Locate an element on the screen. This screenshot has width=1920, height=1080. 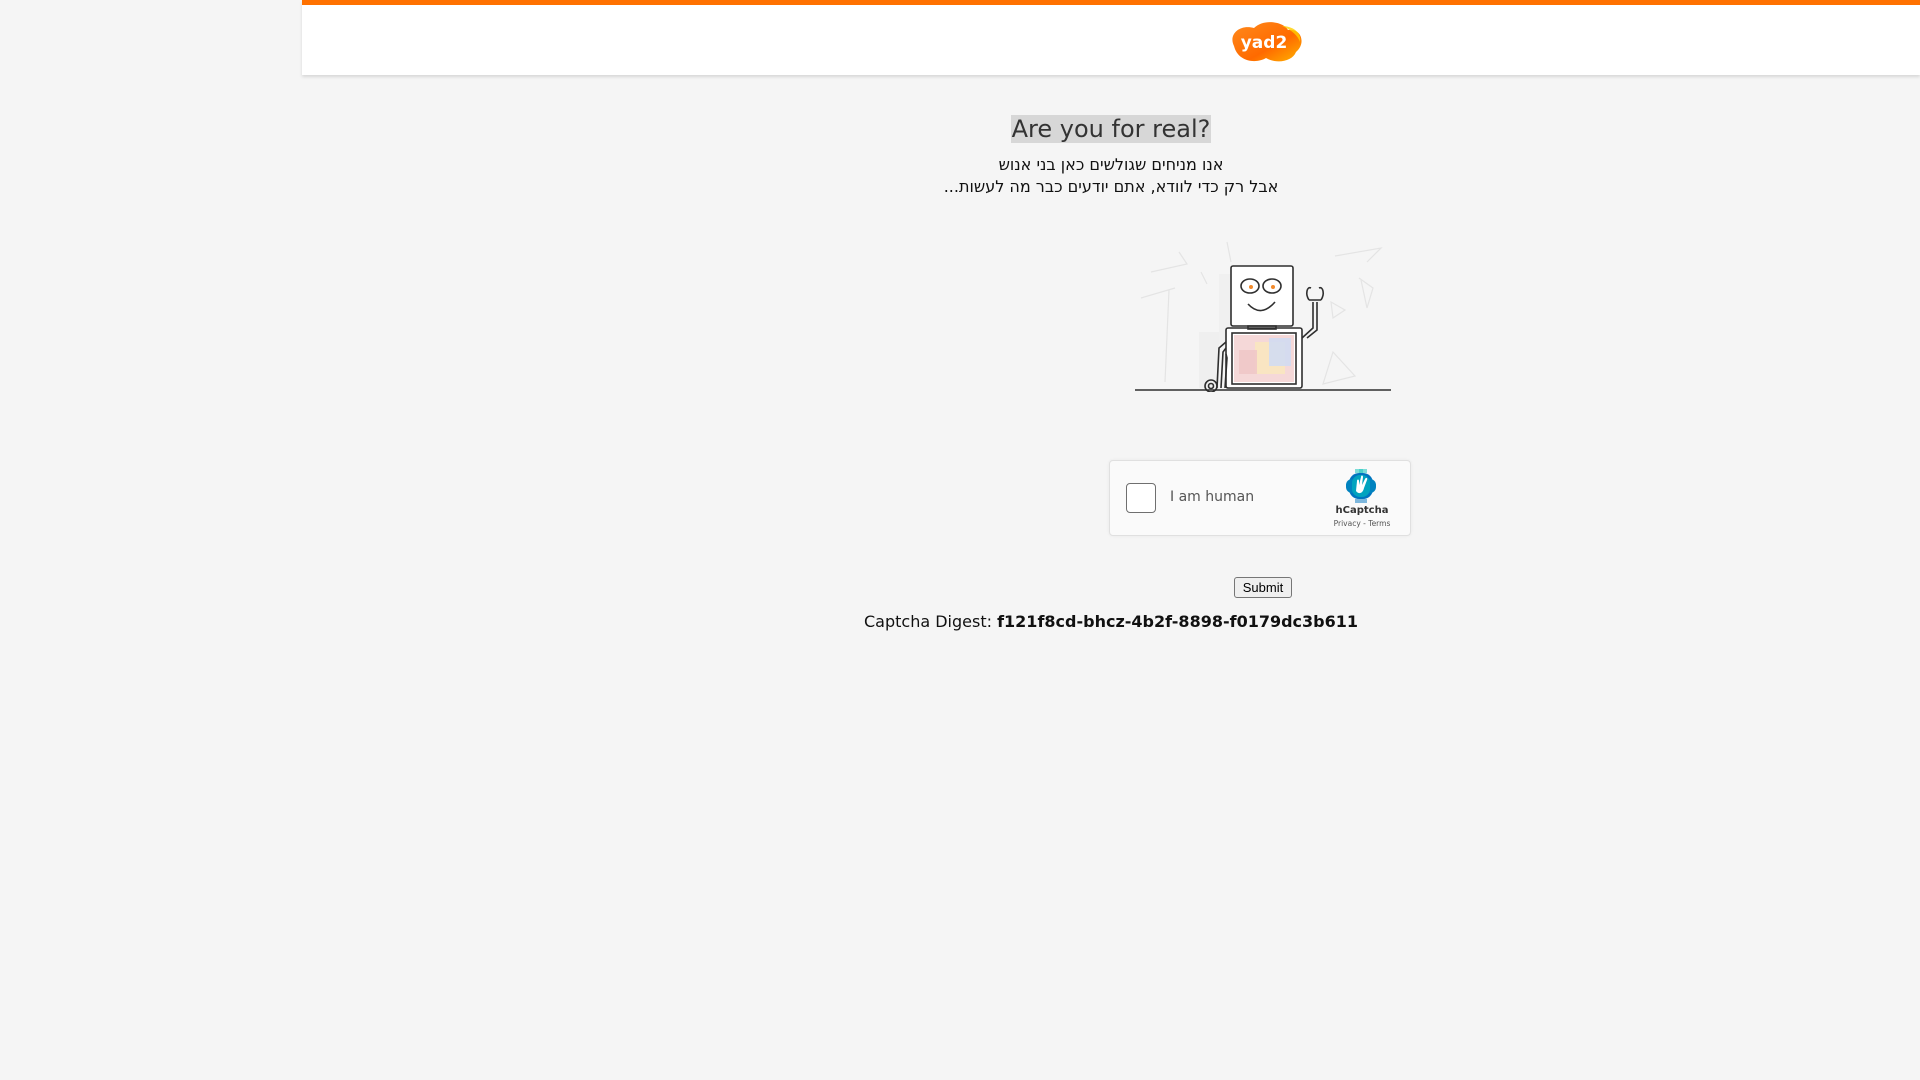
human-checkbox is located at coordinates (1141, 498).